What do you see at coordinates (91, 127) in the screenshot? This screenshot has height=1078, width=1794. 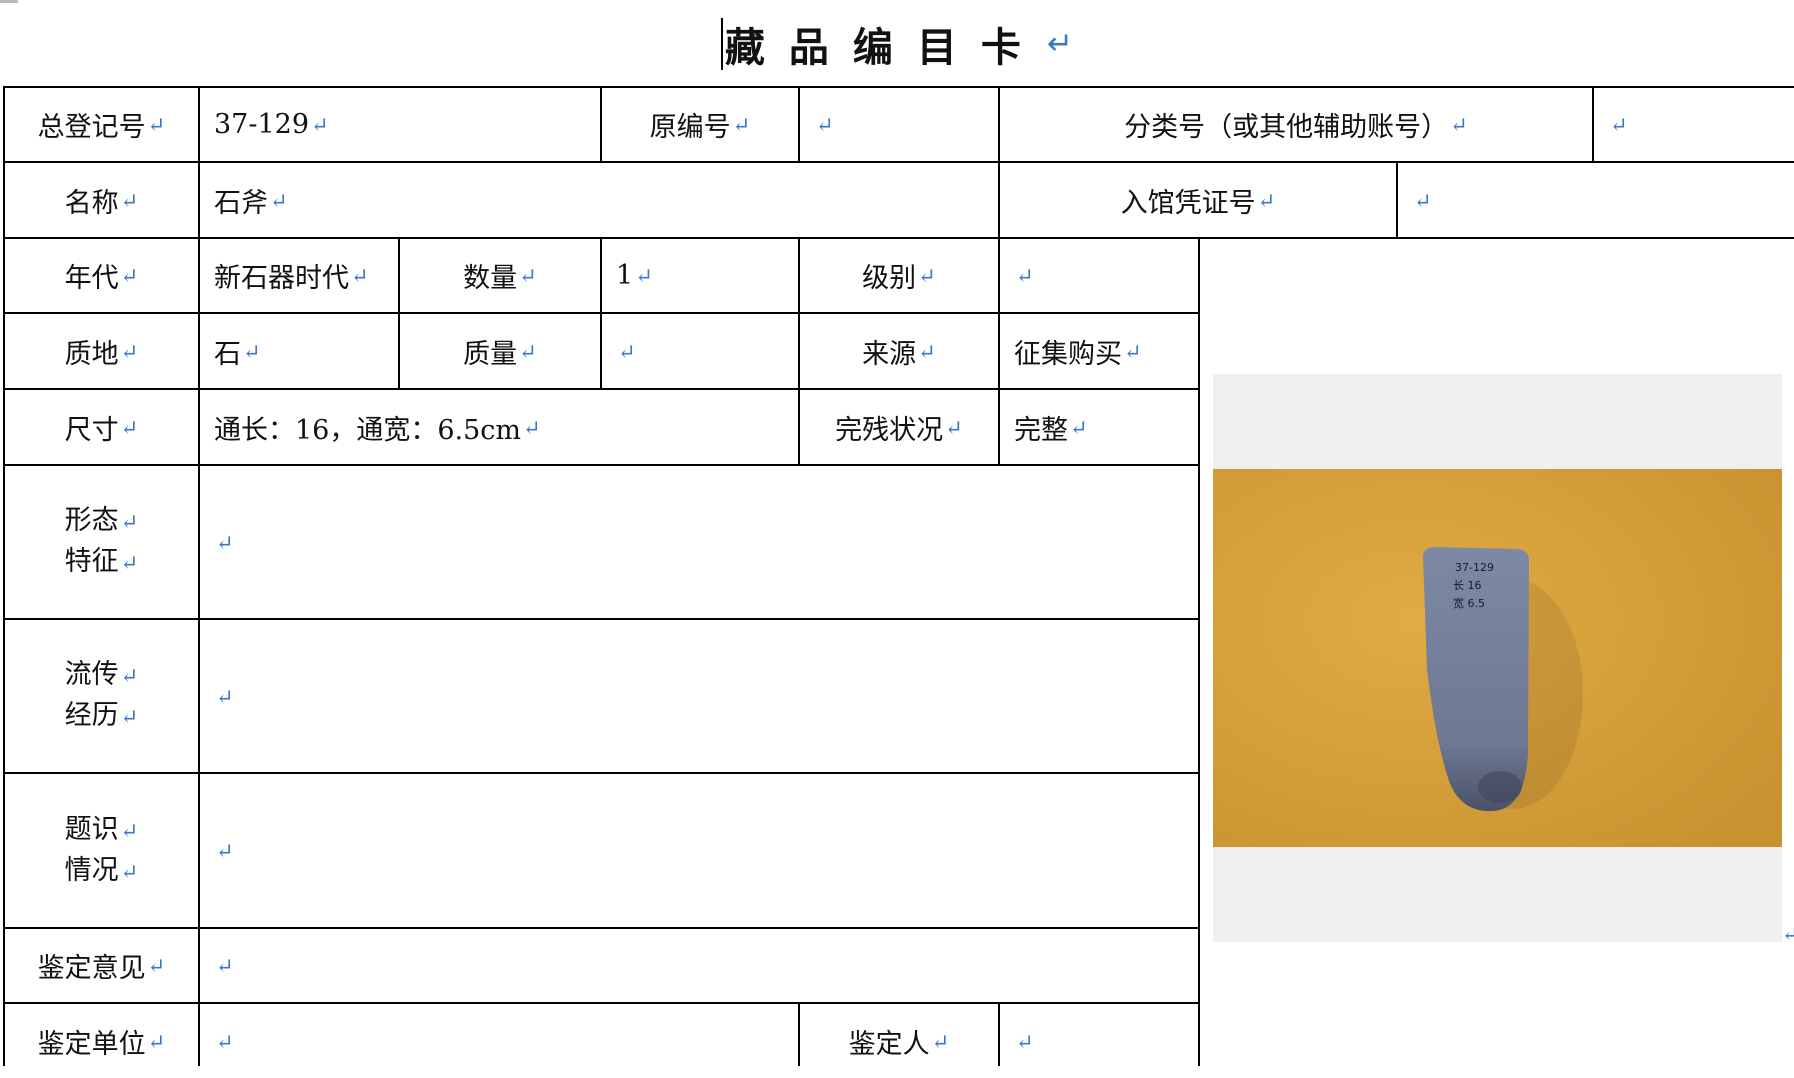 I see `cell-text: 总登记号` at bounding box center [91, 127].